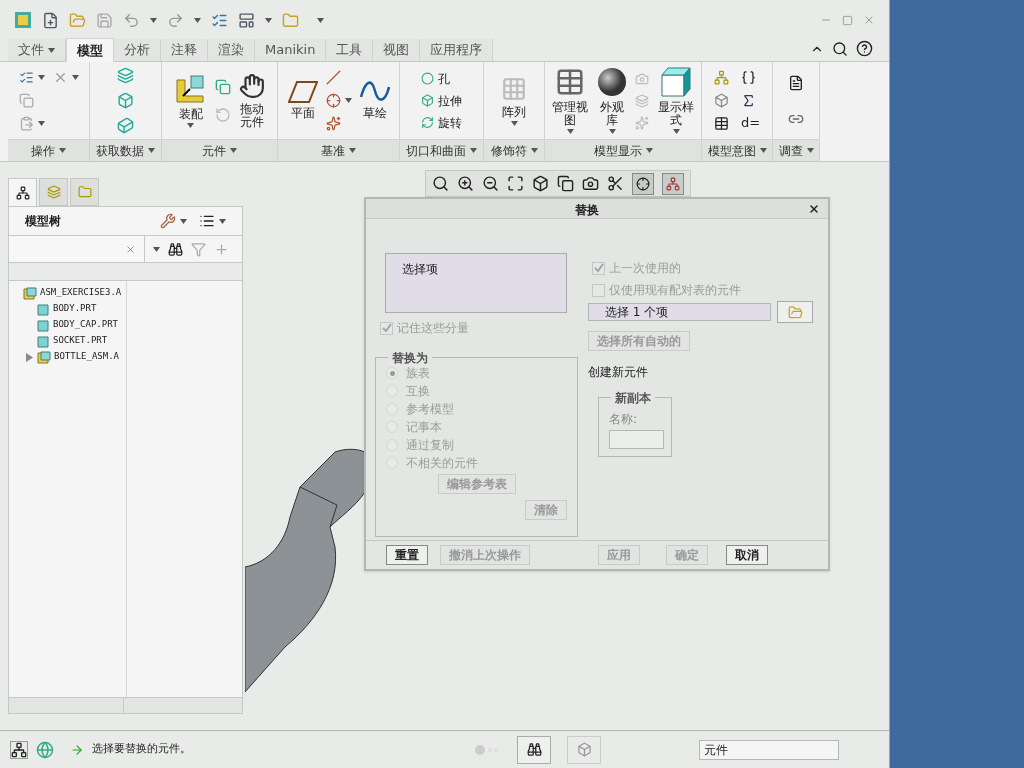 The image size is (1024, 768). Describe the element at coordinates (747, 555) in the screenshot. I see `dialog-button: 取消` at that location.